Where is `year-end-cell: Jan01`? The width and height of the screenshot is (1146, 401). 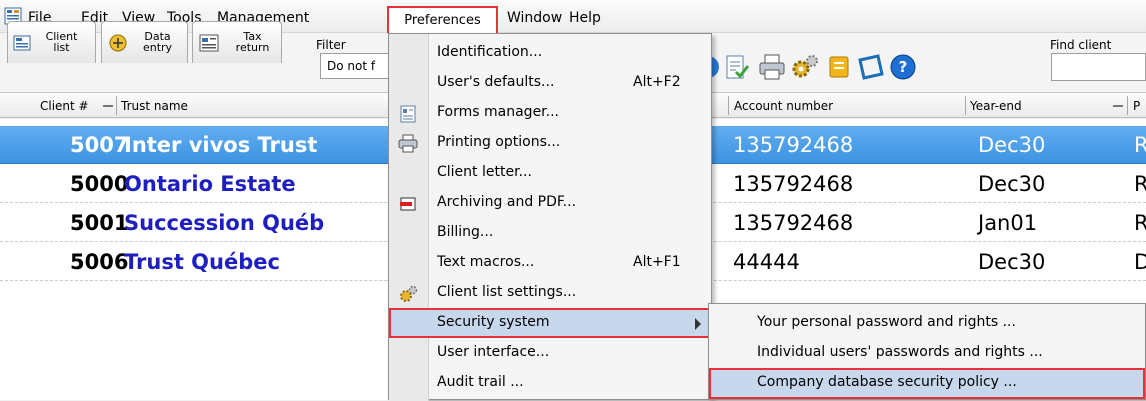 year-end-cell: Jan01 is located at coordinates (1008, 223).